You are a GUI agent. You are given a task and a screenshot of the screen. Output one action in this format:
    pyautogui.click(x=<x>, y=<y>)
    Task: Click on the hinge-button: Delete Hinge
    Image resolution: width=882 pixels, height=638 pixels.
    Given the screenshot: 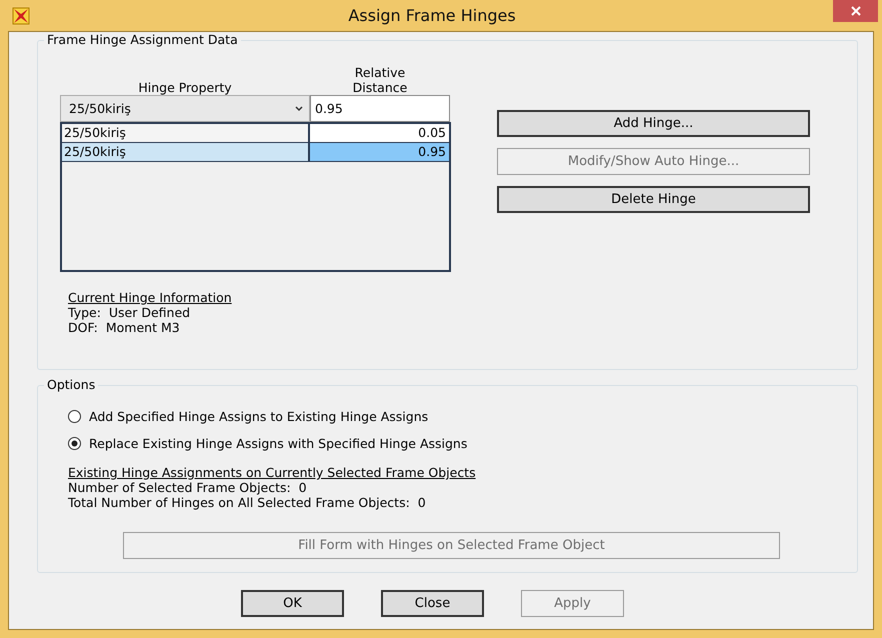 What is the action you would take?
    pyautogui.click(x=653, y=199)
    